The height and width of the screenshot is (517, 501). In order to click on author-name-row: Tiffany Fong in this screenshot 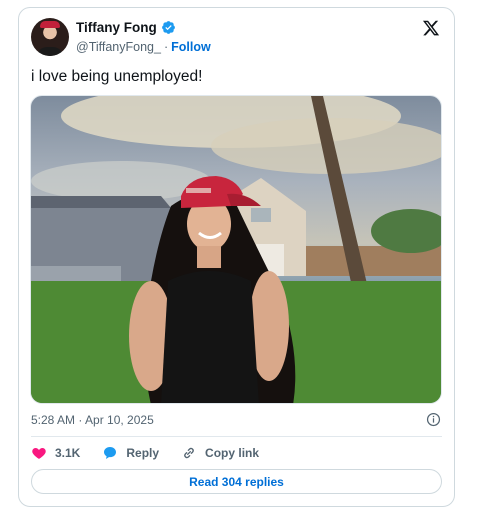, I will do `click(126, 27)`.